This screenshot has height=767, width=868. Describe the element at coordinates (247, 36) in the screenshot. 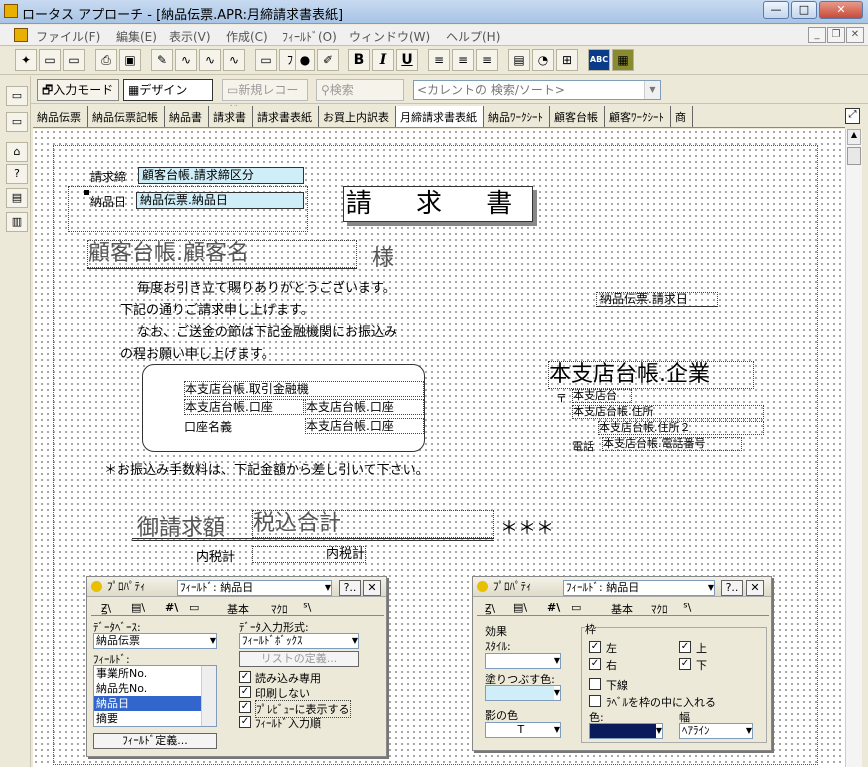

I see `menu-create: 作成(C)` at that location.